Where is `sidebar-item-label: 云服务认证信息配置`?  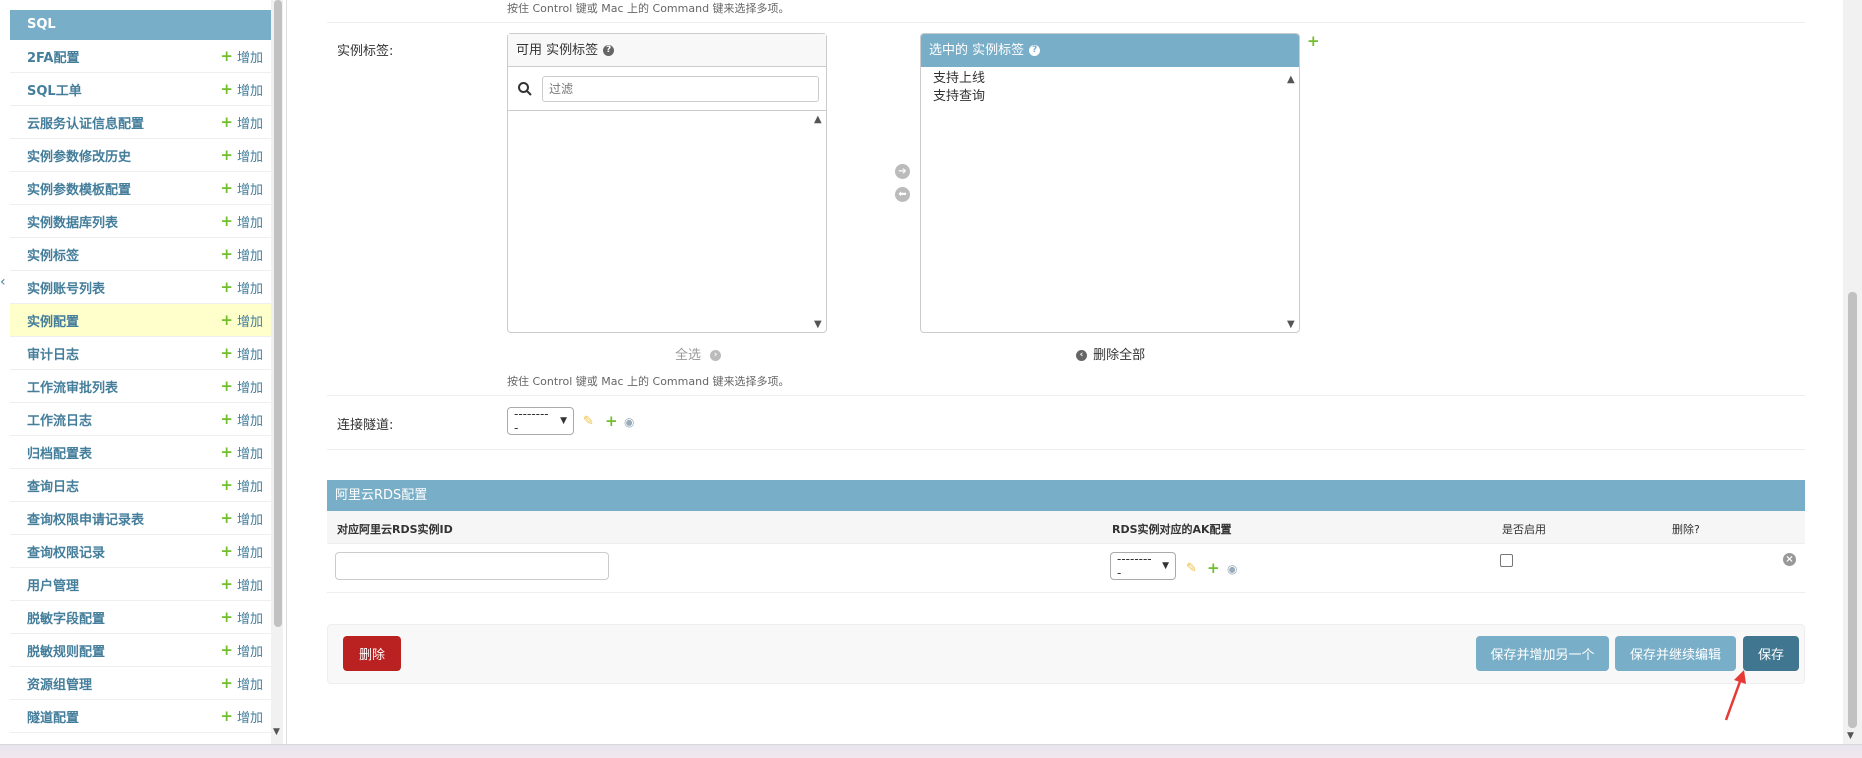 sidebar-item-label: 云服务认证信息配置 is located at coordinates (85, 122).